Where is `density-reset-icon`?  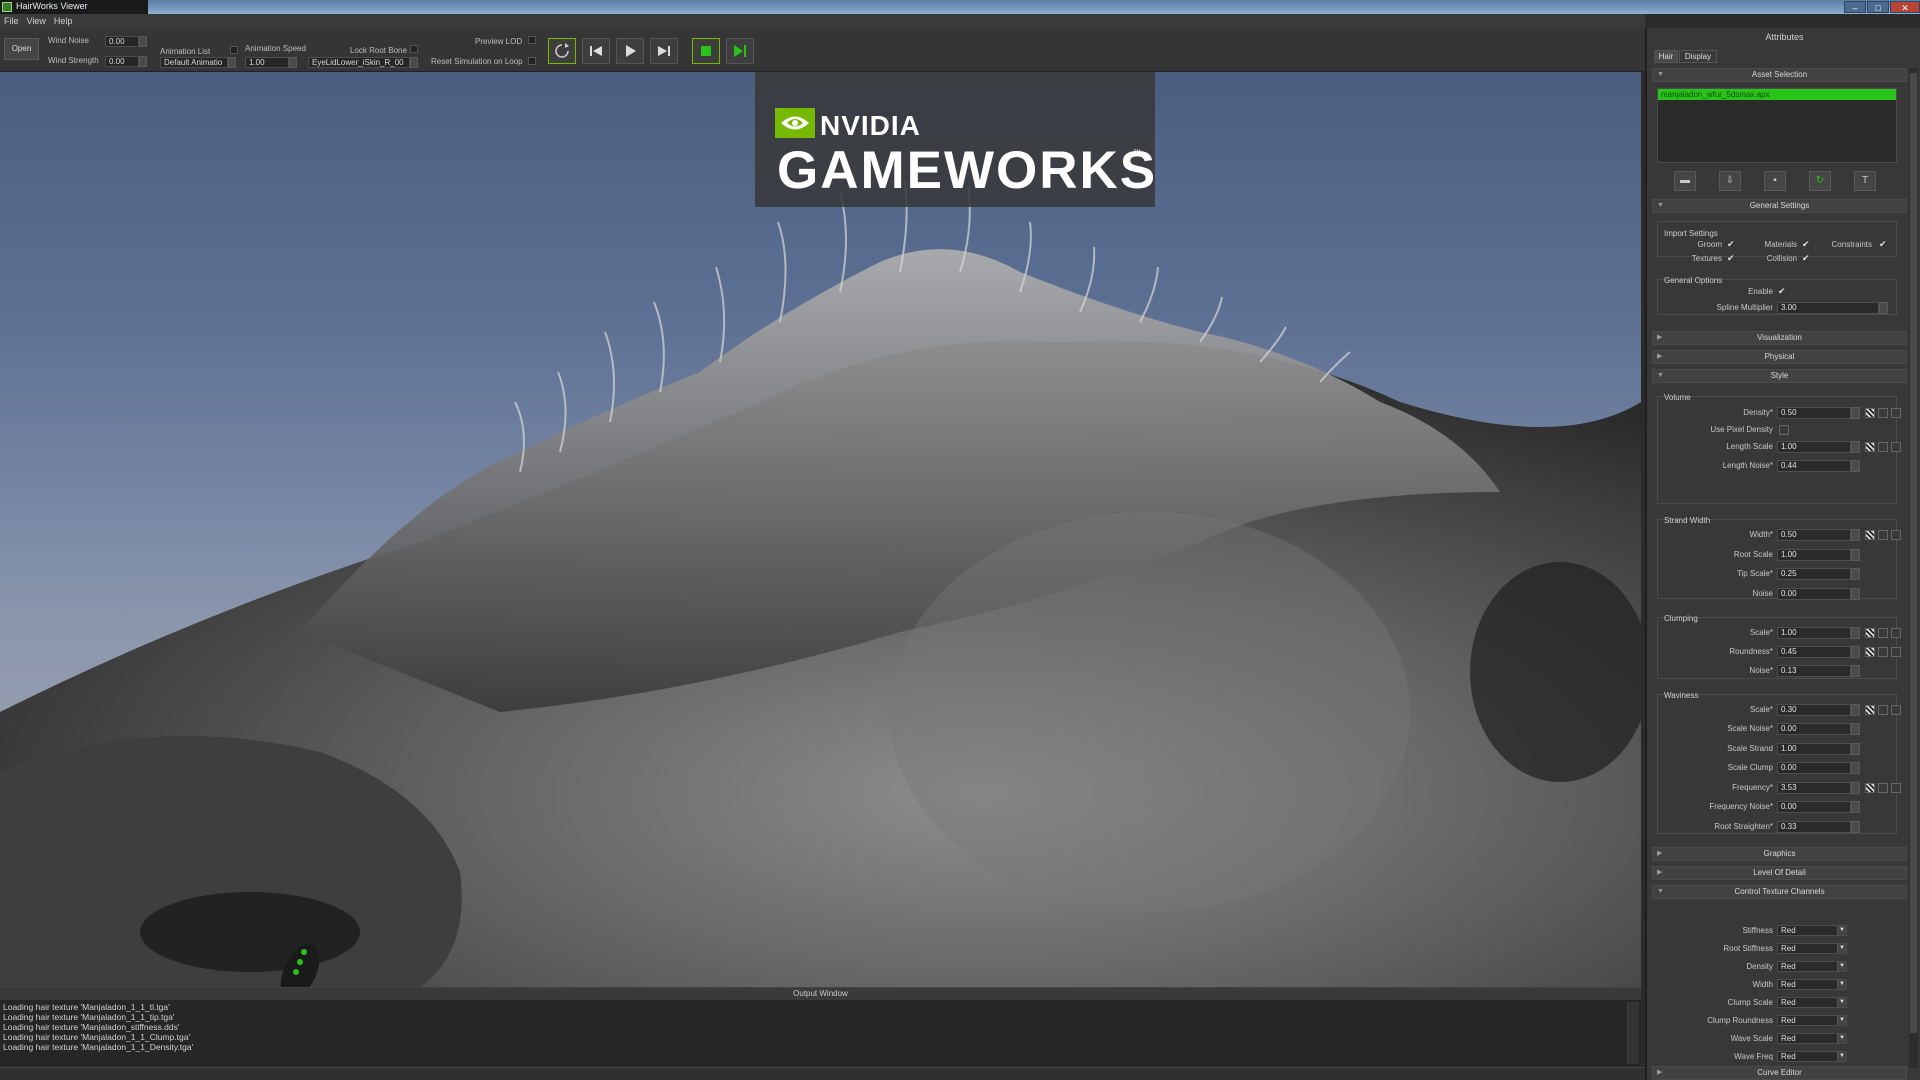
density-reset-icon is located at coordinates (1896, 413).